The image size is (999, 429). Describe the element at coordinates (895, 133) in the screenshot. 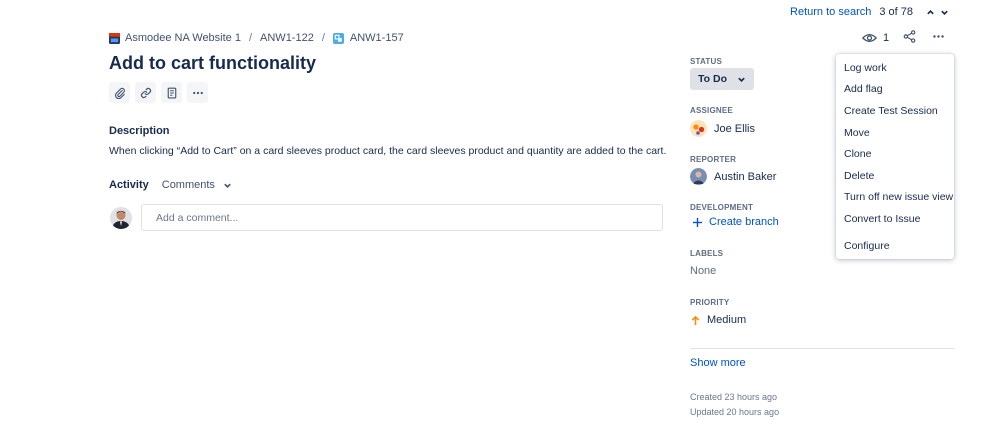

I see `menu-item-move: Move` at that location.